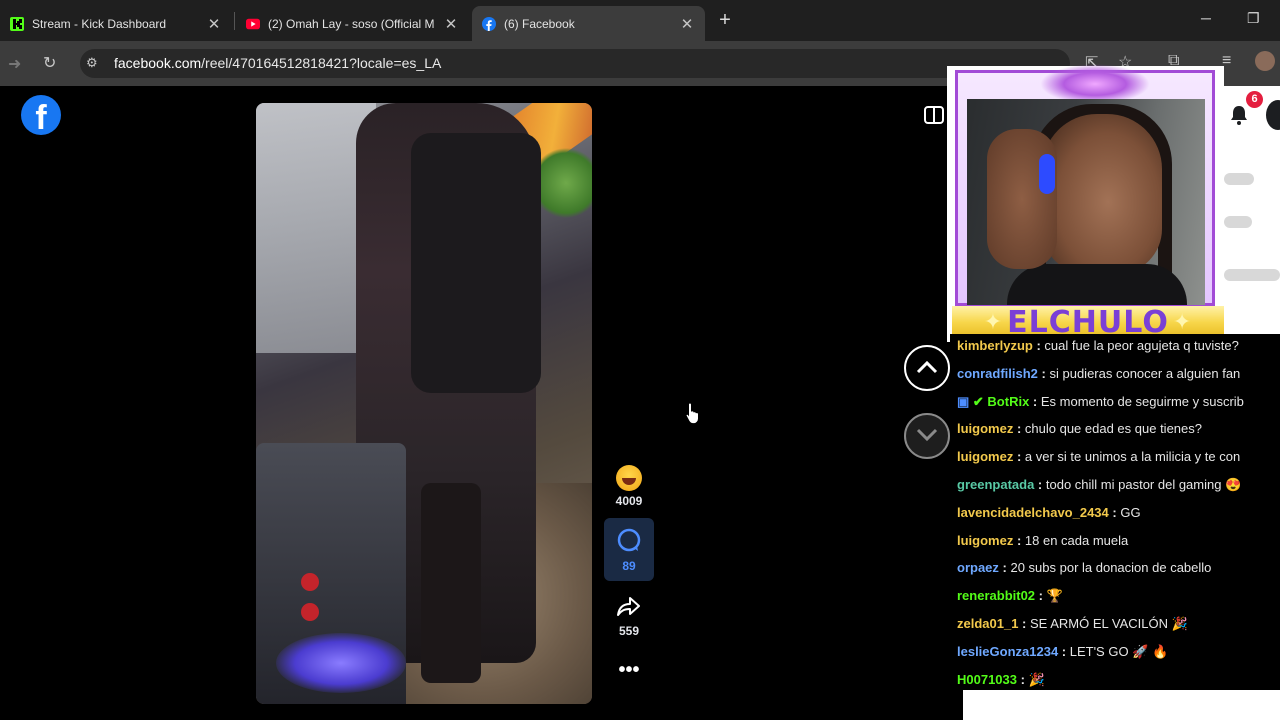 This screenshot has width=1280, height=720. I want to click on chat-username: kimberlyzup, so click(995, 345).